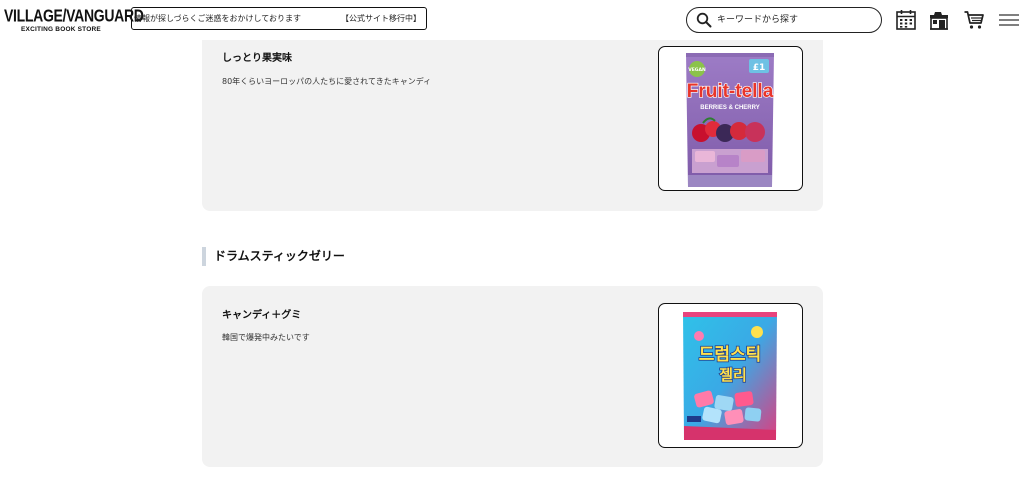  I want to click on drumstick-jelly-package-image: 드럼스틱 젤리, so click(730, 376).